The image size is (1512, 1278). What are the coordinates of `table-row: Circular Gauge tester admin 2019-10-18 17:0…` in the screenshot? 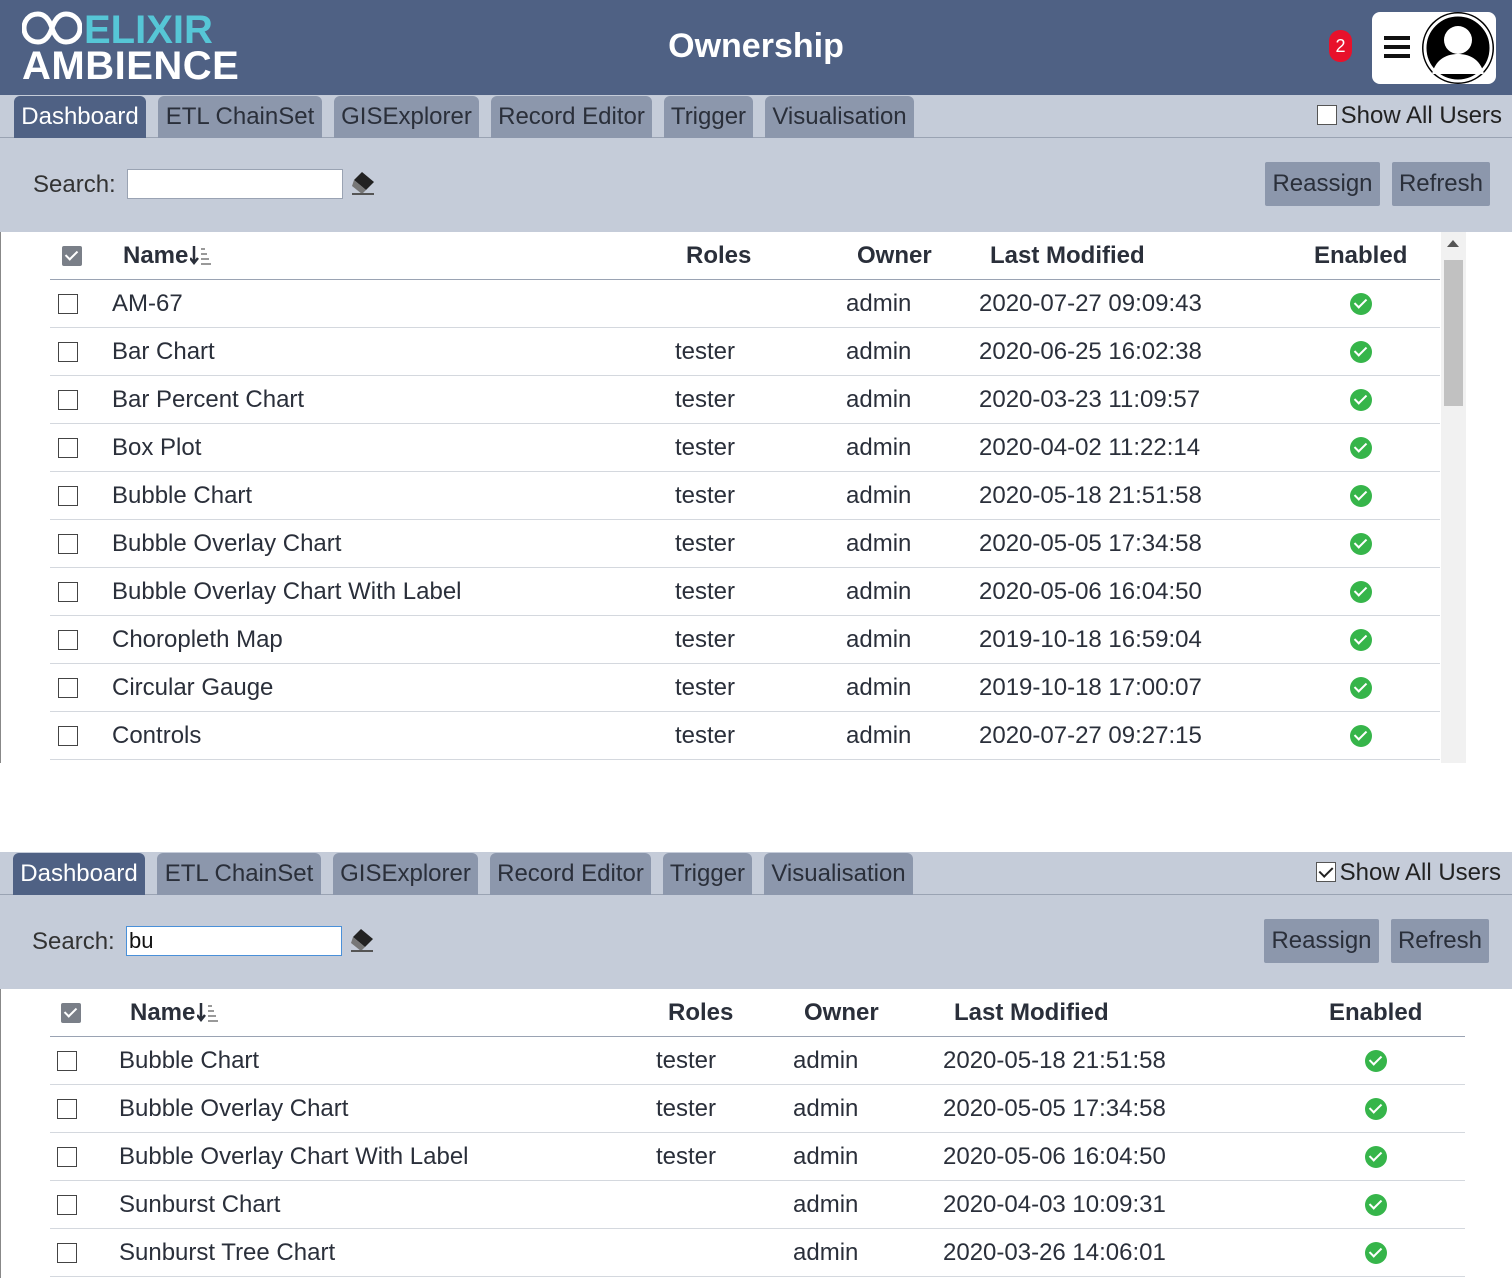 It's located at (745, 688).